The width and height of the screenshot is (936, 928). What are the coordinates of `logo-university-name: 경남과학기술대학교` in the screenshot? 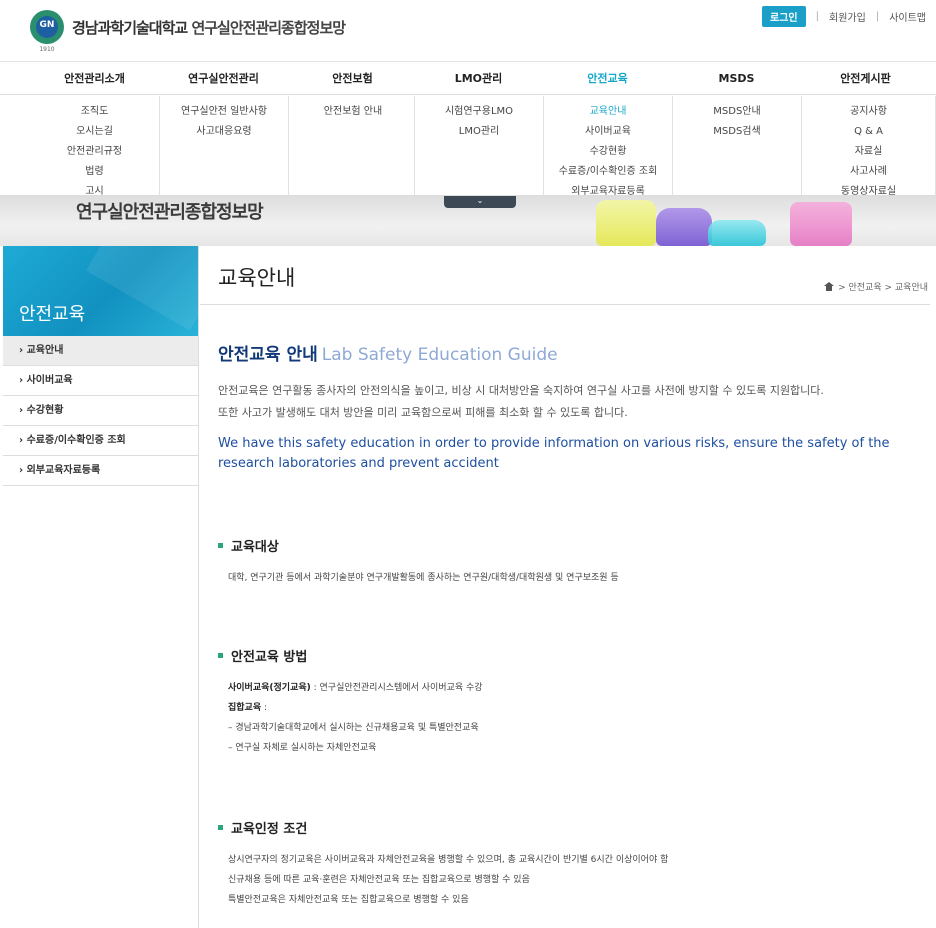 It's located at (130, 27).